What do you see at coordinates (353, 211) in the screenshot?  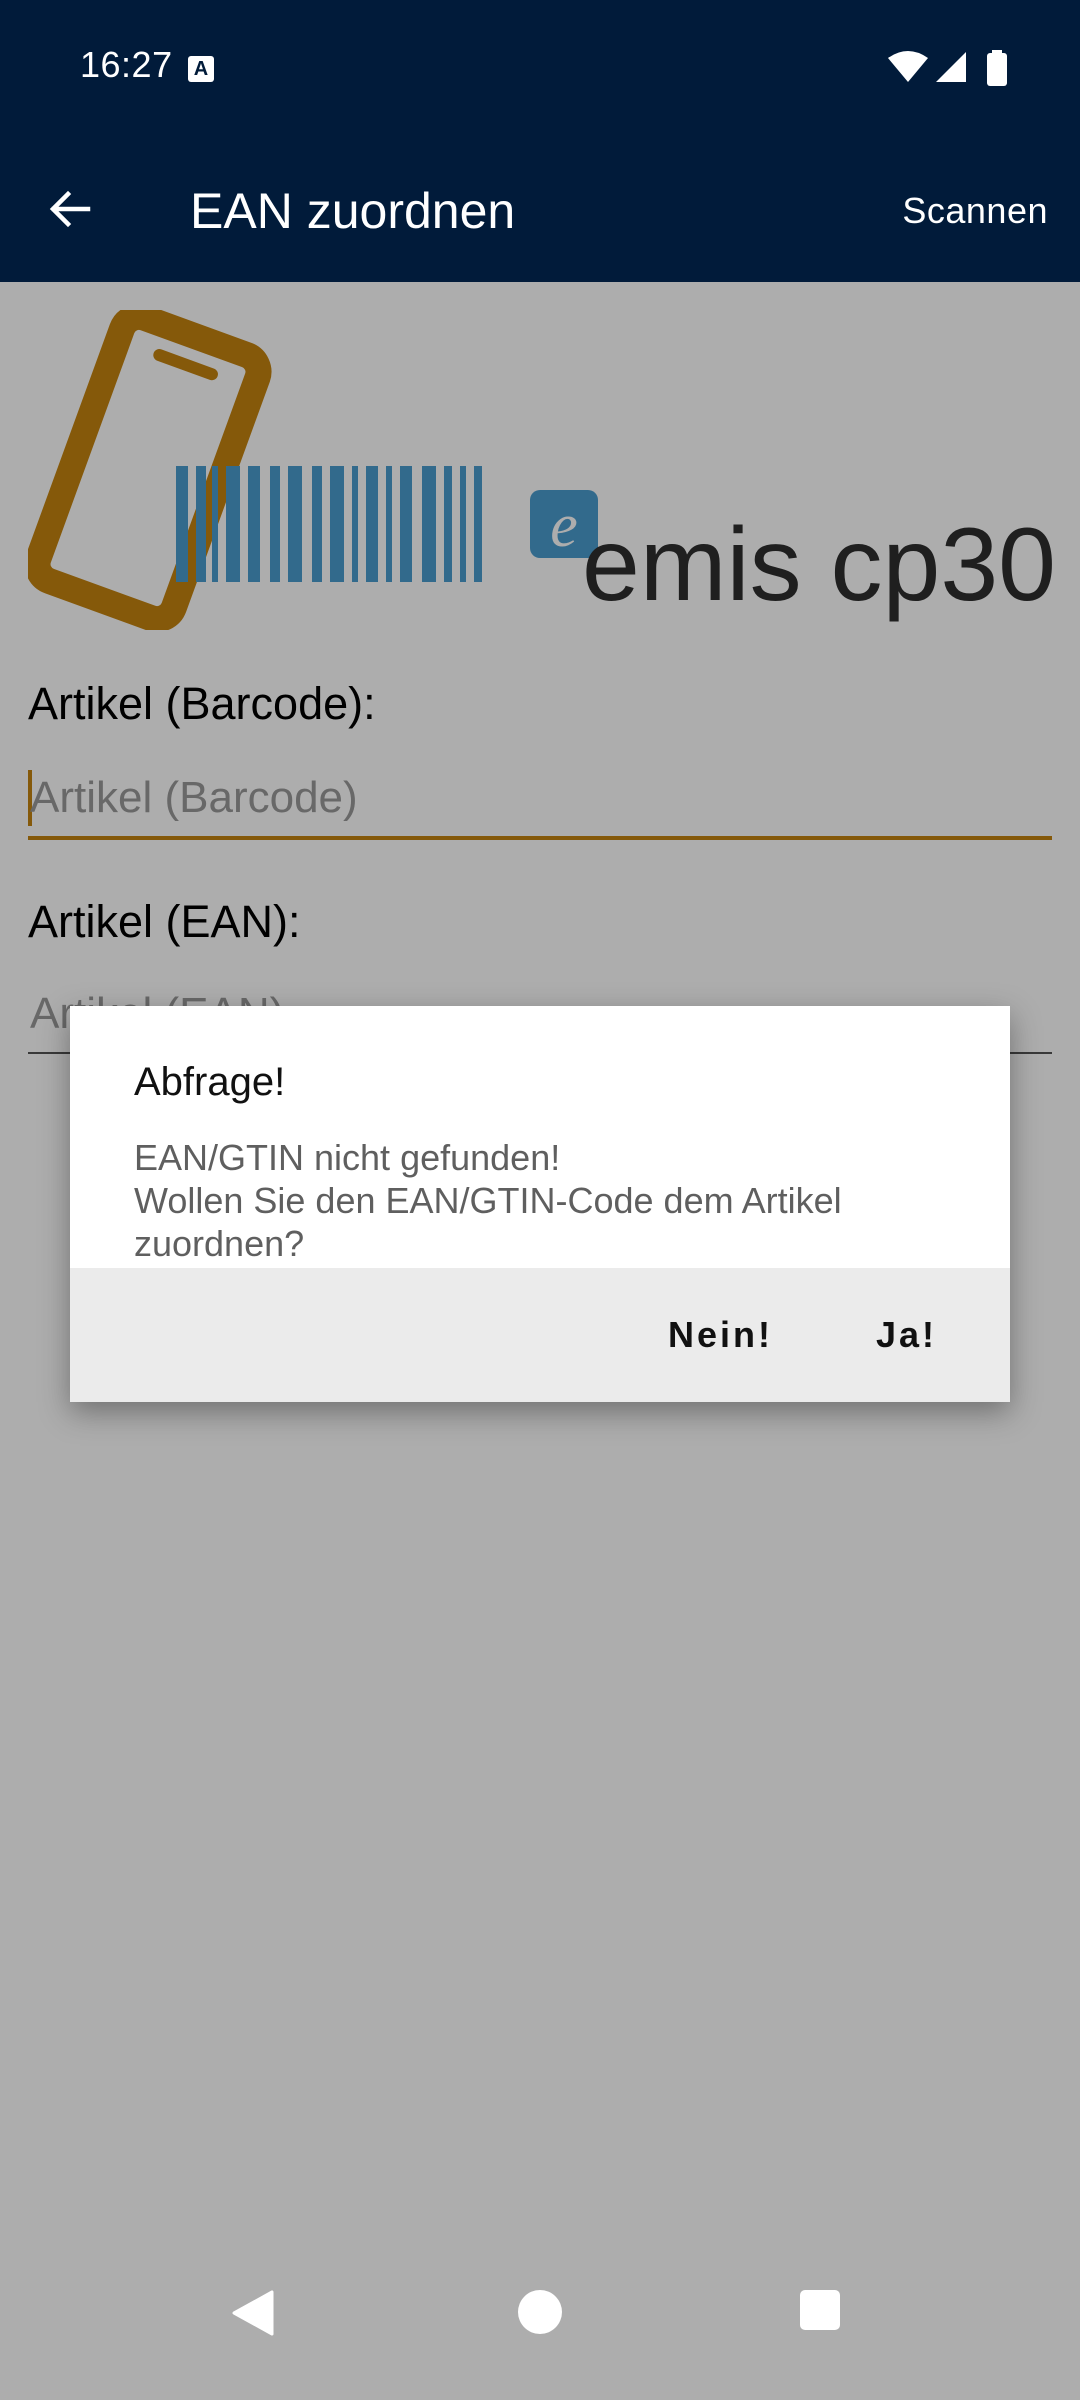 I see `page-title: EAN zuordnen` at bounding box center [353, 211].